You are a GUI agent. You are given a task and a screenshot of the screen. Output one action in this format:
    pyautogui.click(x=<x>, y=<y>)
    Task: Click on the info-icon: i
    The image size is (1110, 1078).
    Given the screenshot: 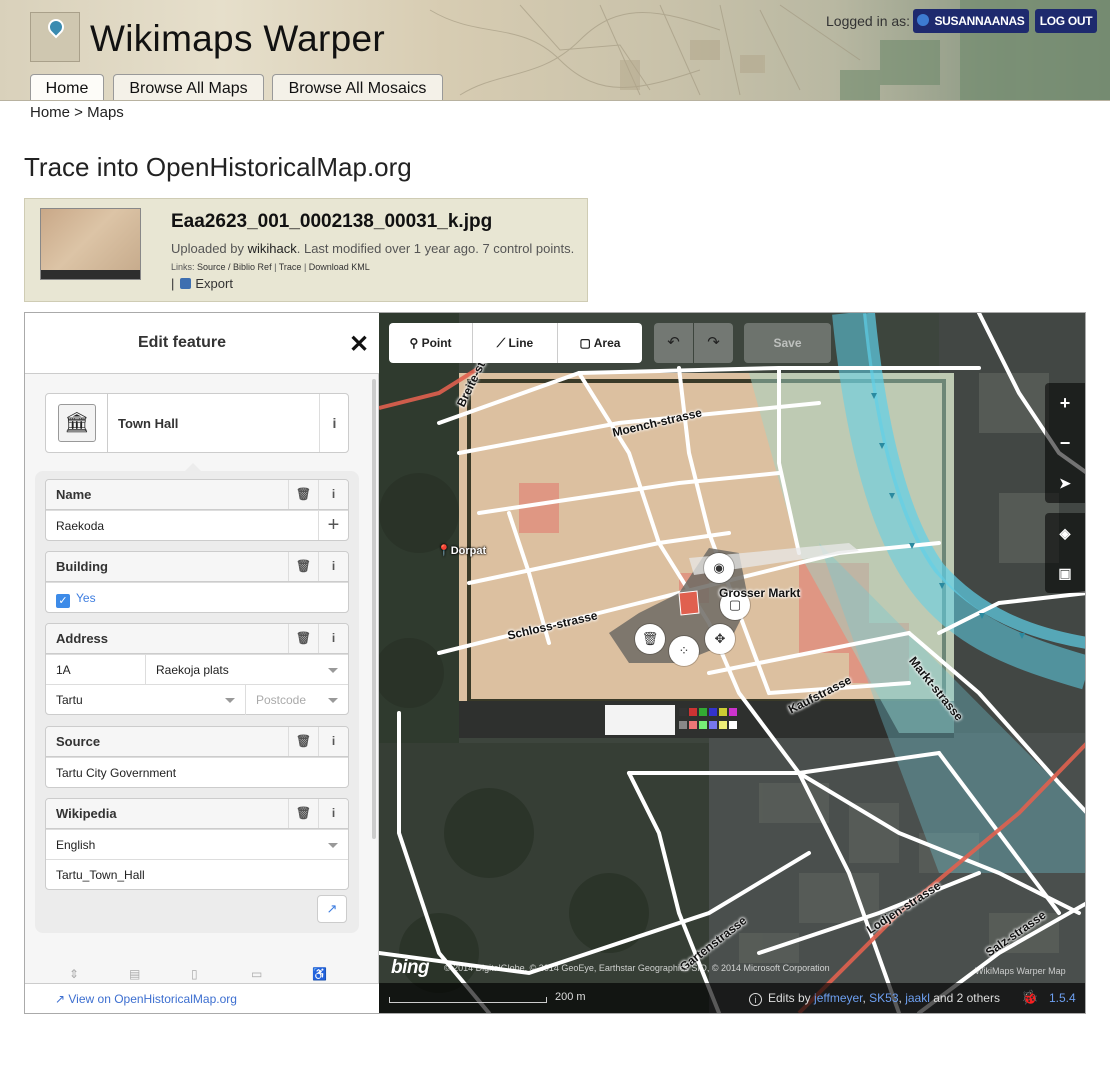 What is the action you would take?
    pyautogui.click(x=755, y=999)
    